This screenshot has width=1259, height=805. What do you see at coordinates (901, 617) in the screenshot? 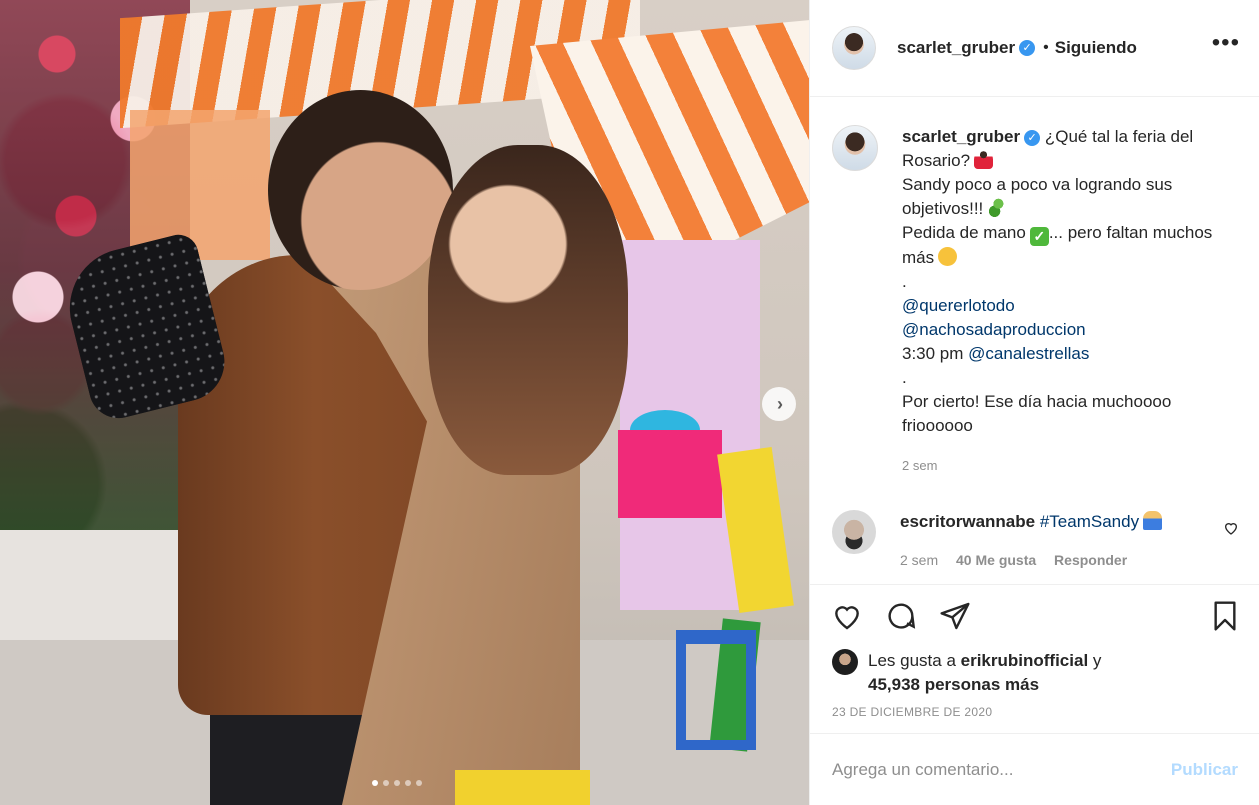
I see `comment-icon` at bounding box center [901, 617].